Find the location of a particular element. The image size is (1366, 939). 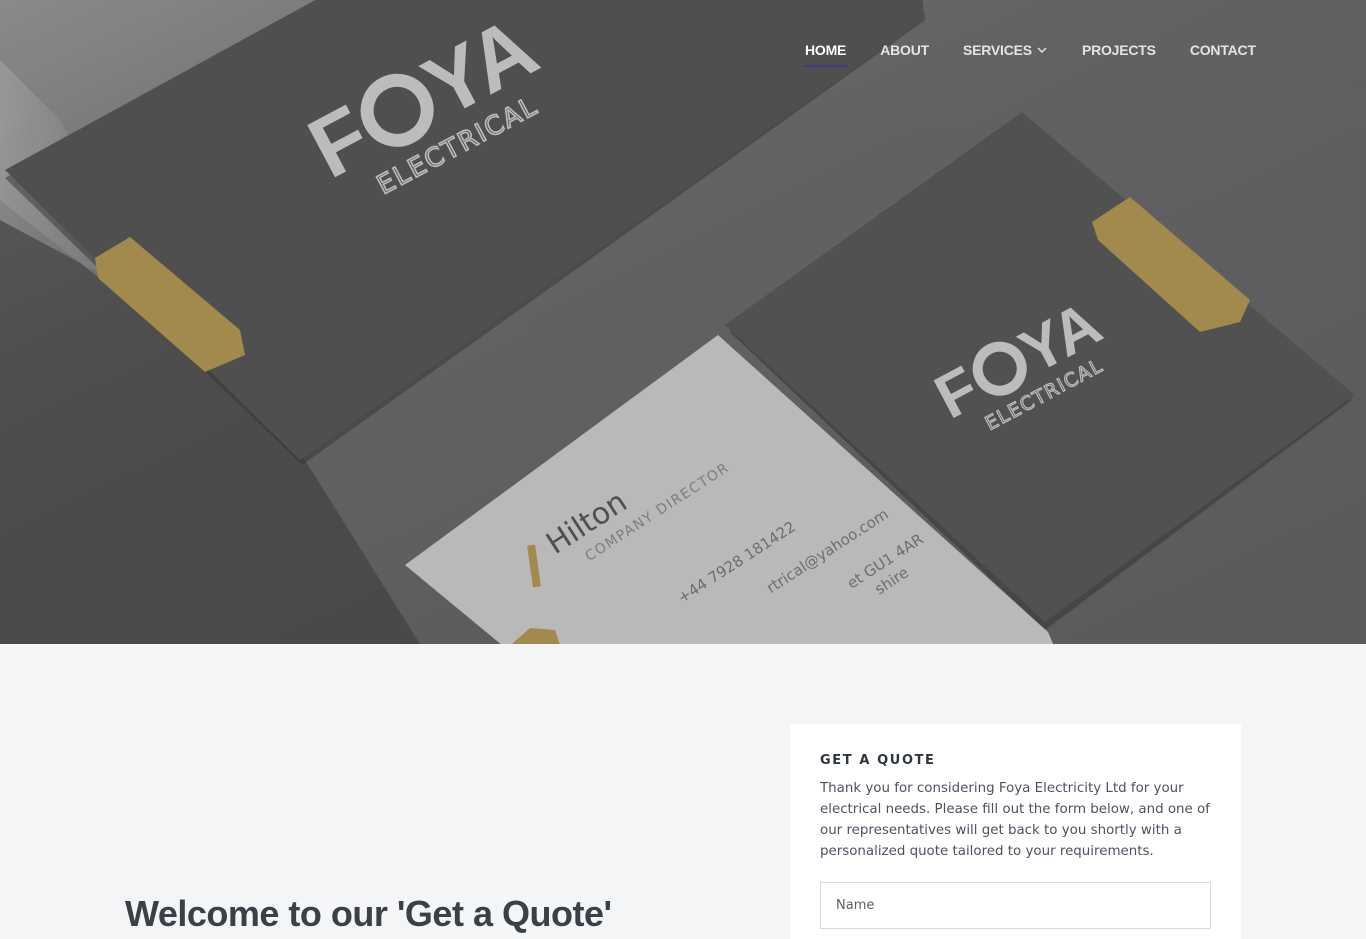

nav-item-about: ABOUT is located at coordinates (904, 50).